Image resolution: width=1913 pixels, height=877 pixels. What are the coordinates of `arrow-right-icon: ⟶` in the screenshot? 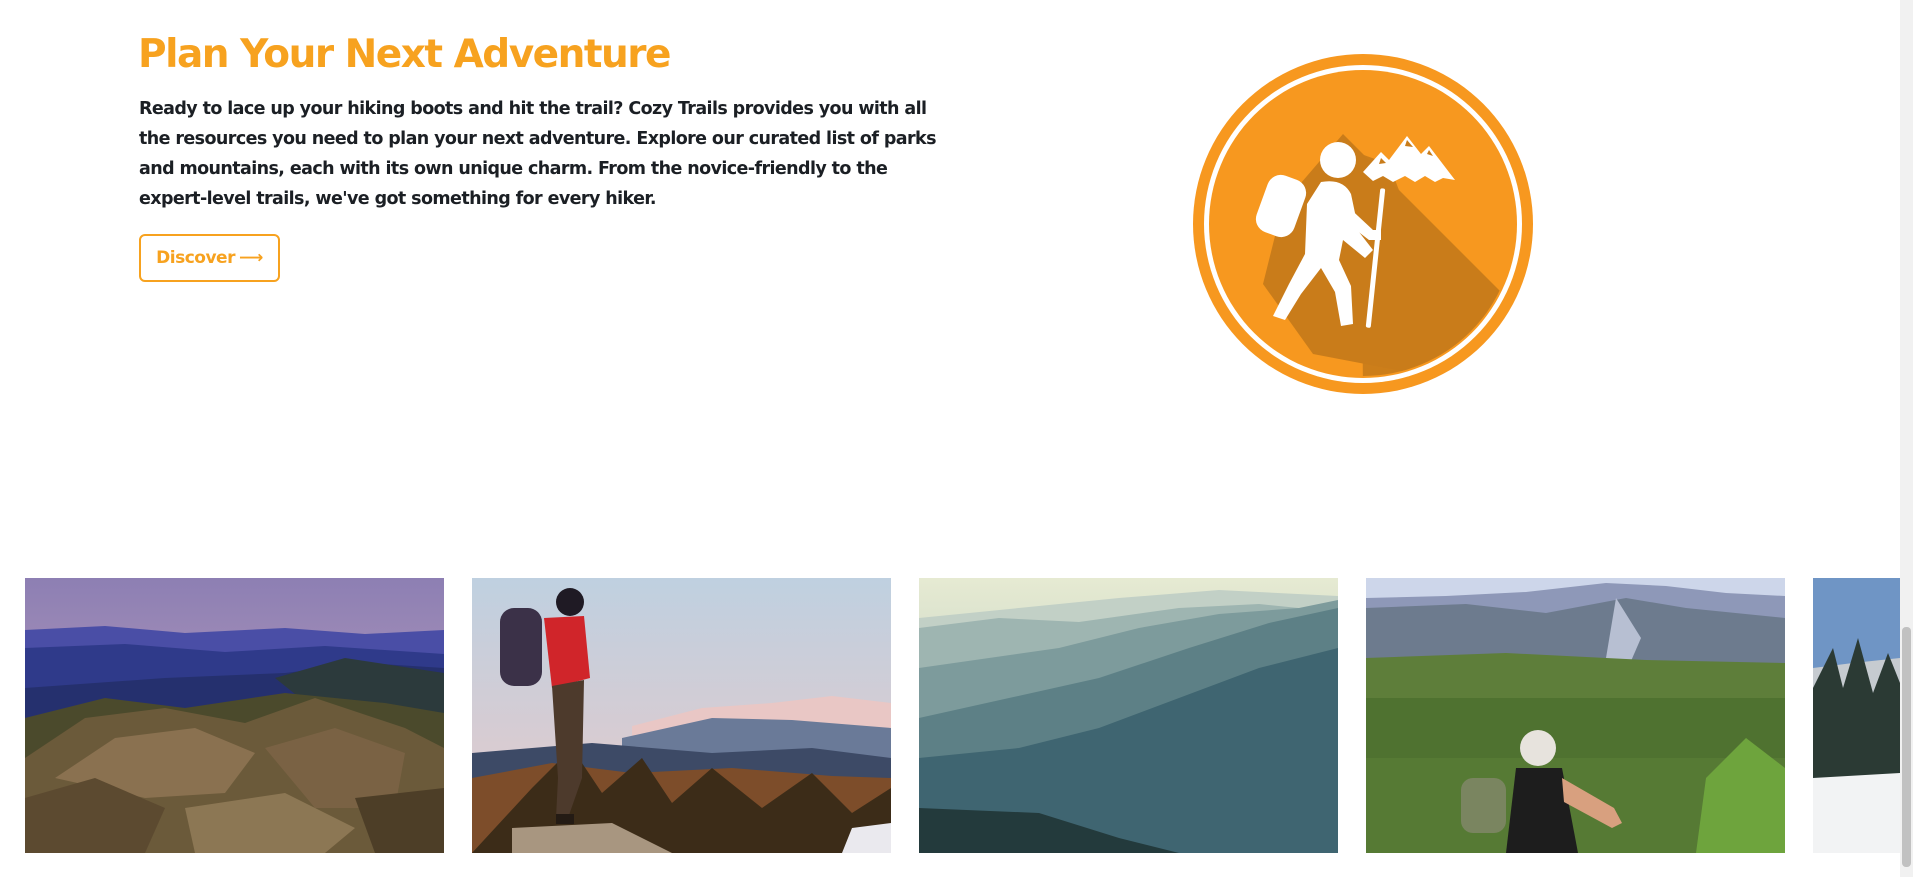 It's located at (250, 258).